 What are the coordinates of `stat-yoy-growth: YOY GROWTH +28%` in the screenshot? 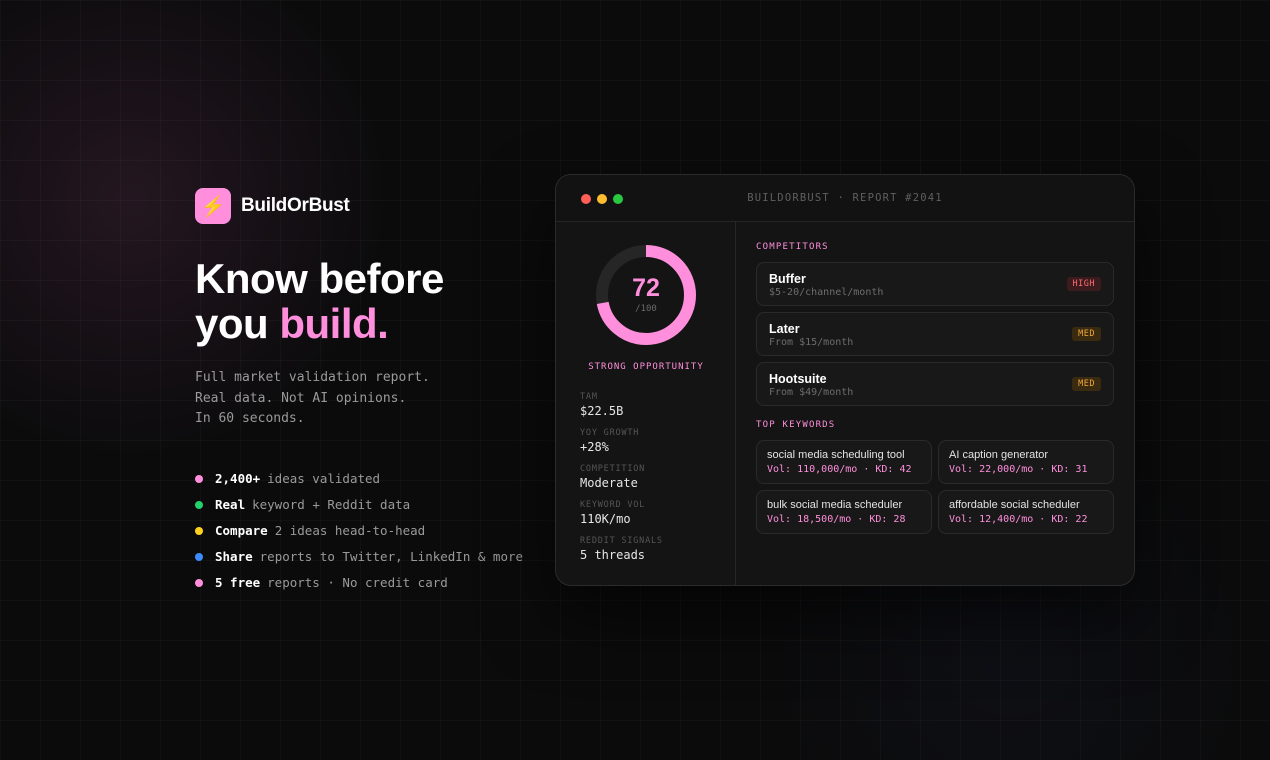 It's located at (621, 446).